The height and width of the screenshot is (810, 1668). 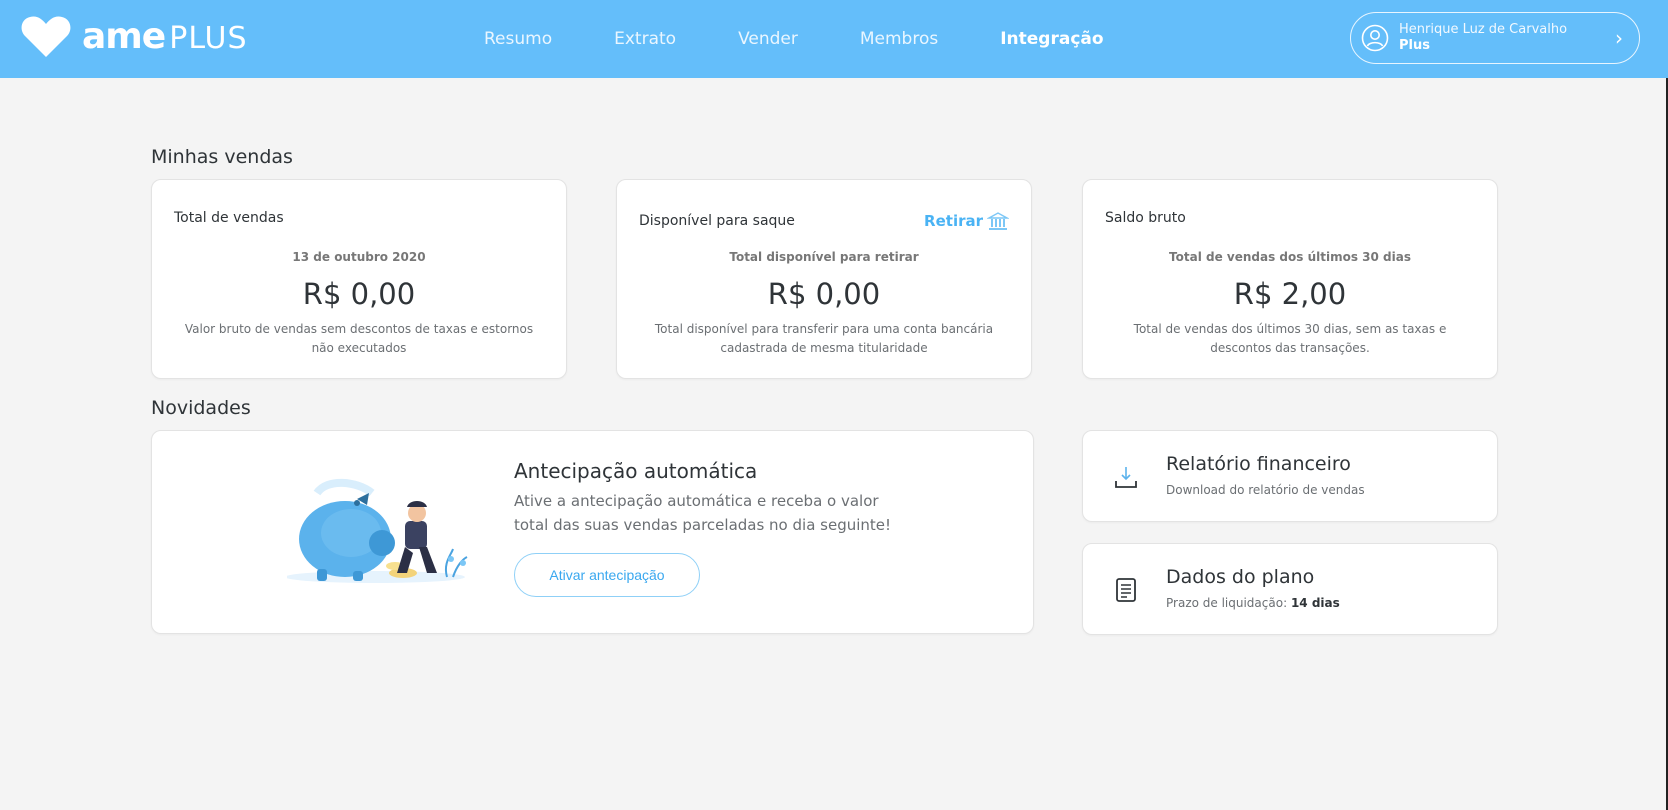 What do you see at coordinates (768, 39) in the screenshot?
I see `nav-vender: Vender` at bounding box center [768, 39].